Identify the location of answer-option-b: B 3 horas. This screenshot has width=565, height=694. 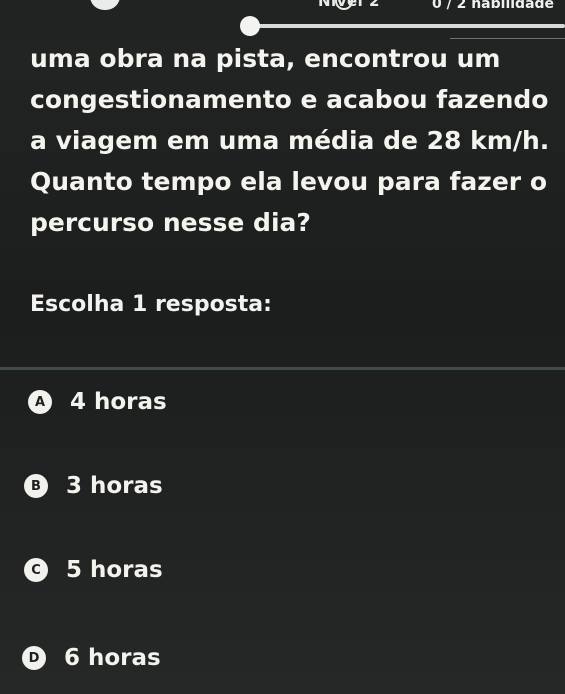
(174, 486).